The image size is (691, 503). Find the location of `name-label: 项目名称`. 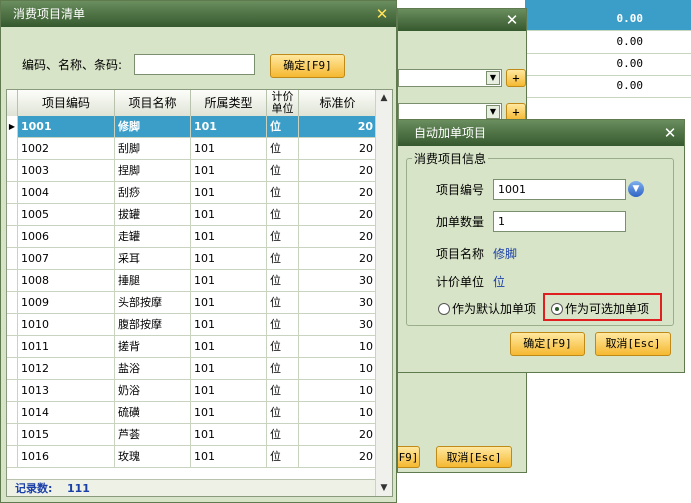

name-label: 项目名称 is located at coordinates (460, 254).